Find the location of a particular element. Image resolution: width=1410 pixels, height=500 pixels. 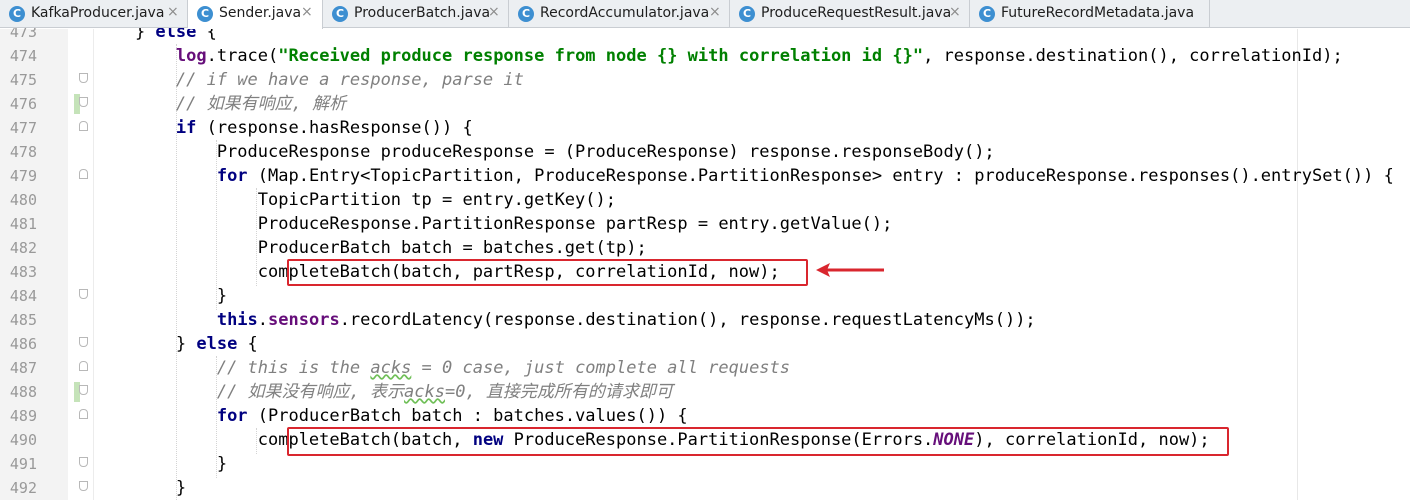

code-token: // this is the is located at coordinates (293, 368).